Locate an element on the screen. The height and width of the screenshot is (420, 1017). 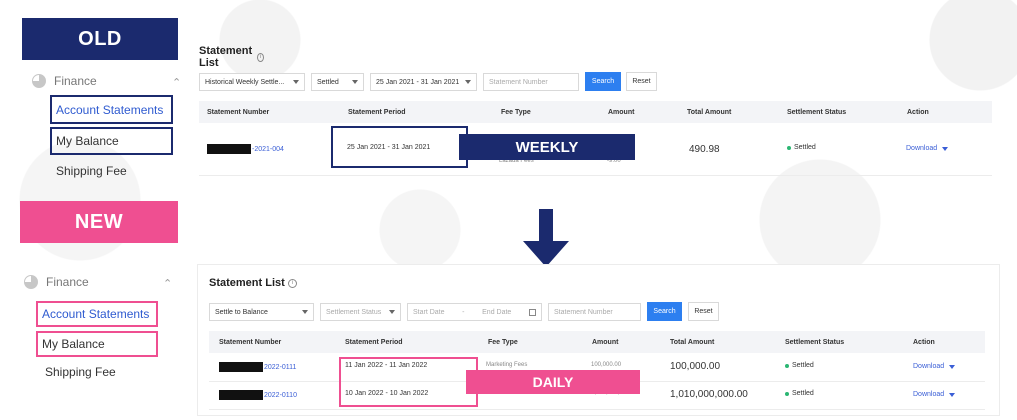
date-range-select: 25 Jan 2021 - 31 Jan 2021 is located at coordinates (423, 82).